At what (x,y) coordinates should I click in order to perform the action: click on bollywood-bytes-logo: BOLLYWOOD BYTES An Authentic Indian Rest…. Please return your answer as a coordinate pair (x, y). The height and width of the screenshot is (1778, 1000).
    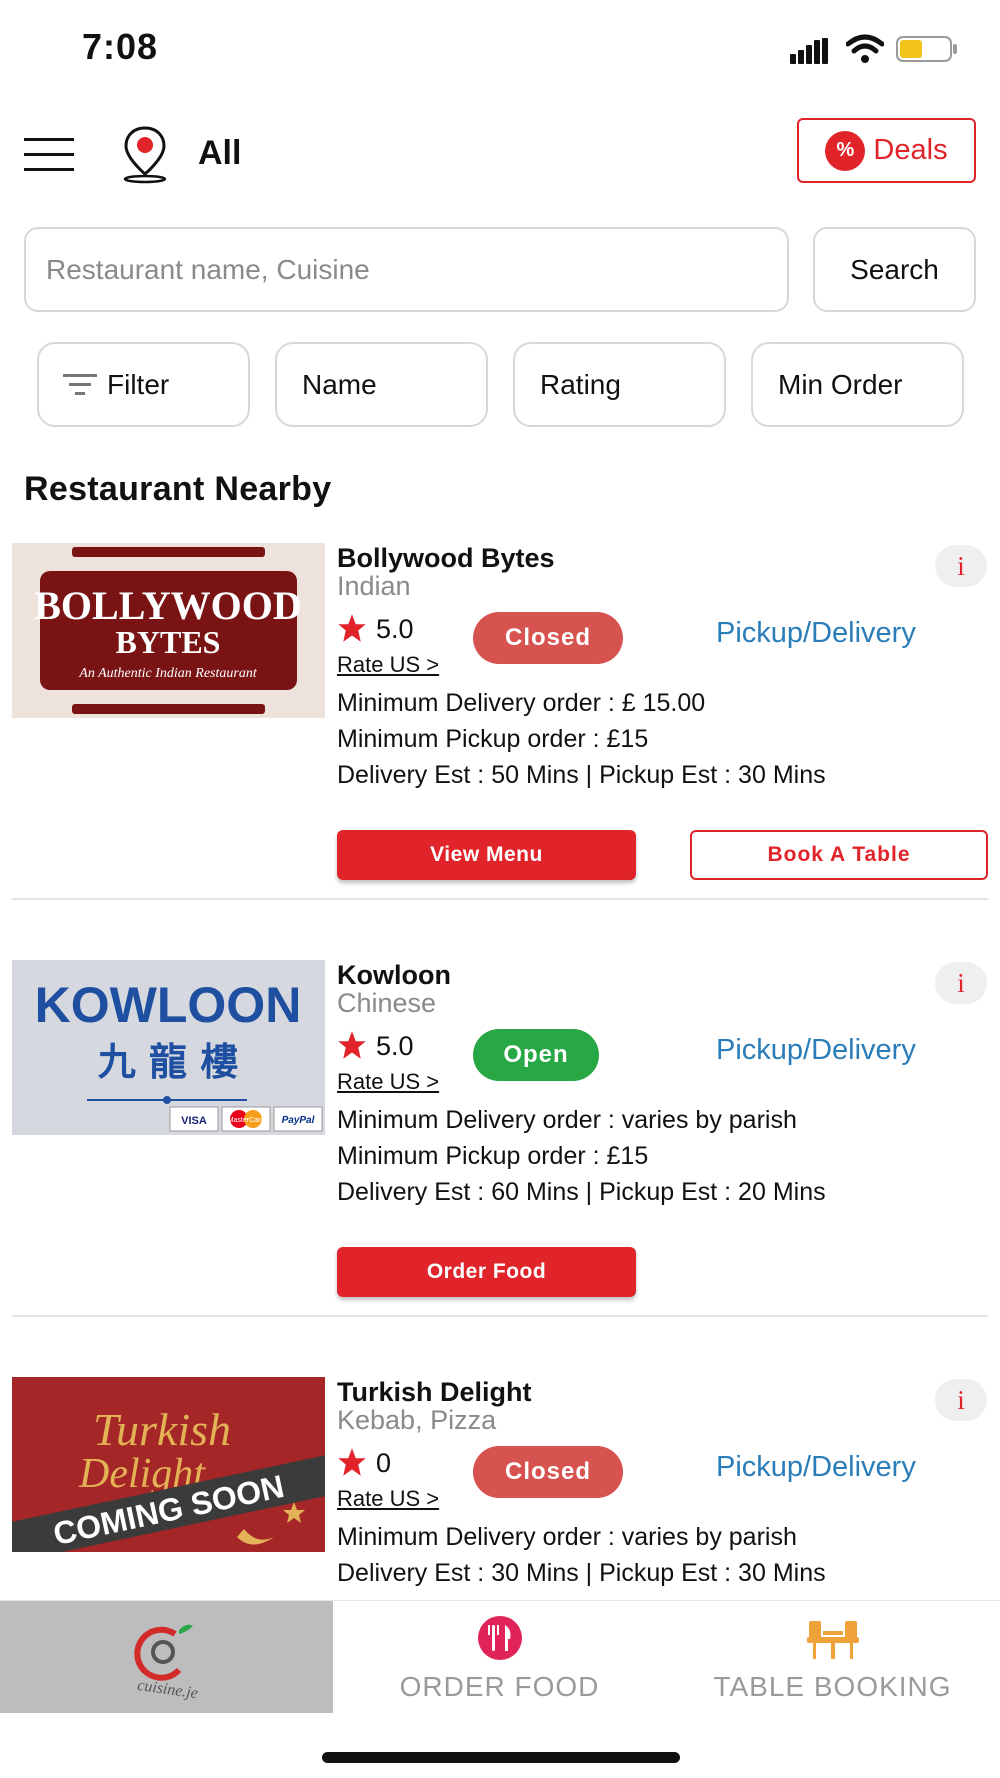
    Looking at the image, I should click on (168, 630).